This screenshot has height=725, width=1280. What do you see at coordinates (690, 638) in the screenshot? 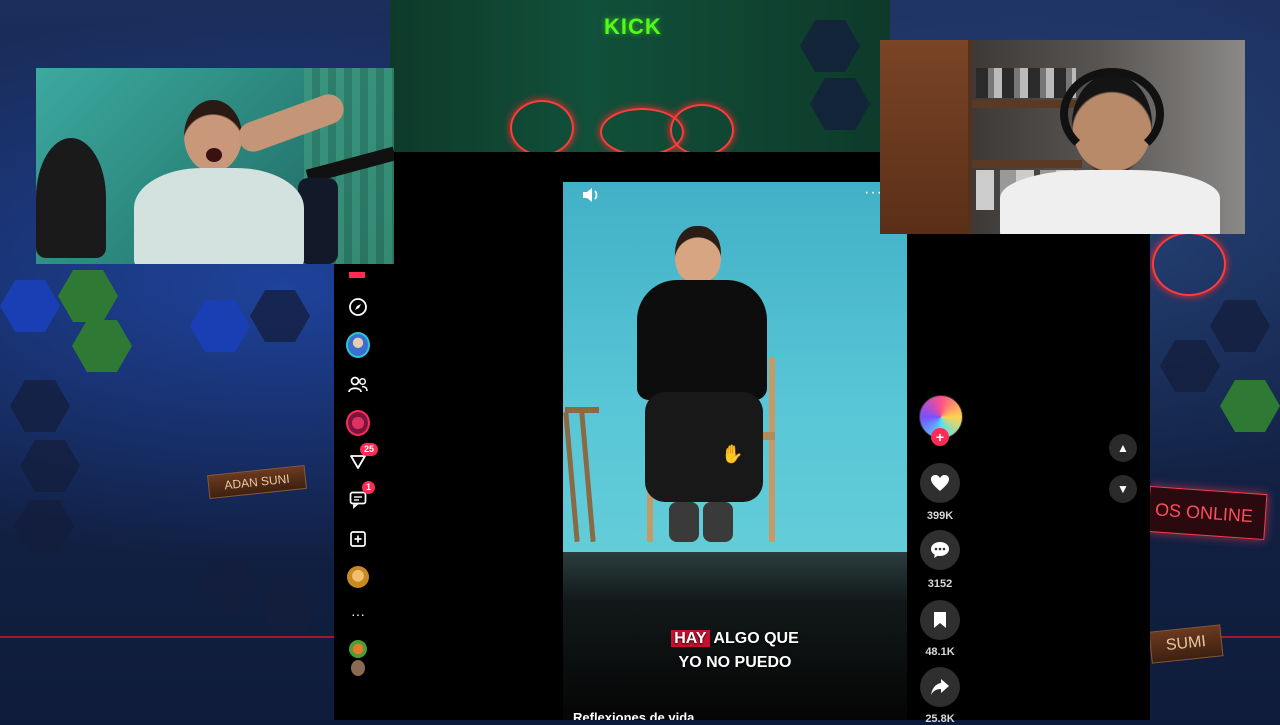
I see `subtitle-highlight: HAY` at bounding box center [690, 638].